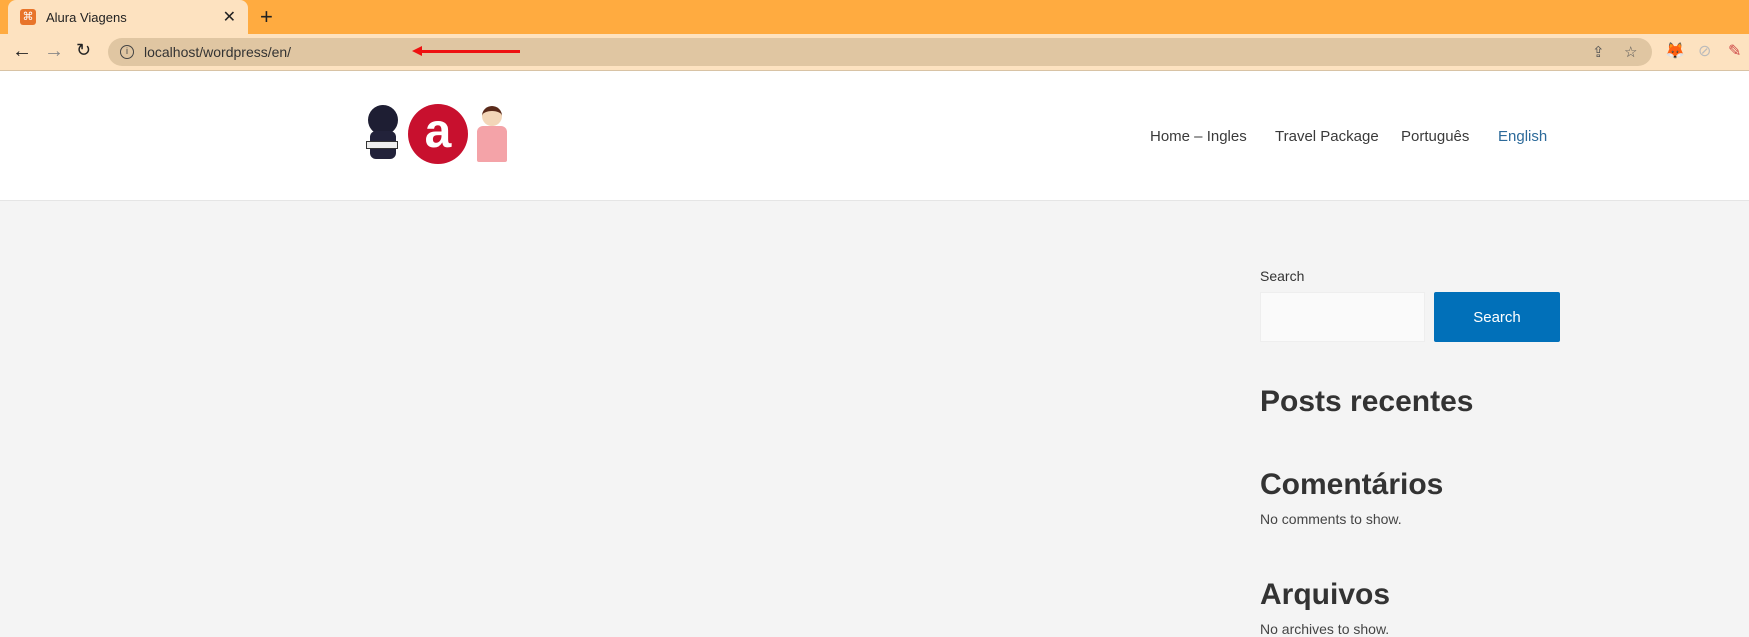 The image size is (1749, 637). I want to click on metamask-icon: 🦊, so click(1675, 51).